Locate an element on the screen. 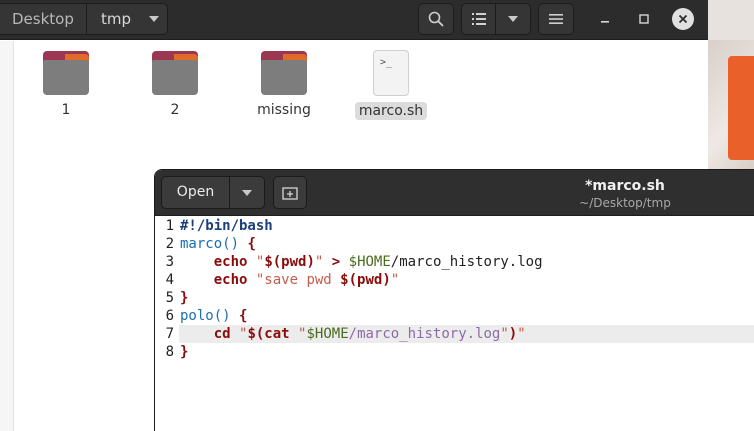 Image resolution: width=754 pixels, height=431 pixels. list-view-icon is located at coordinates (478, 19).